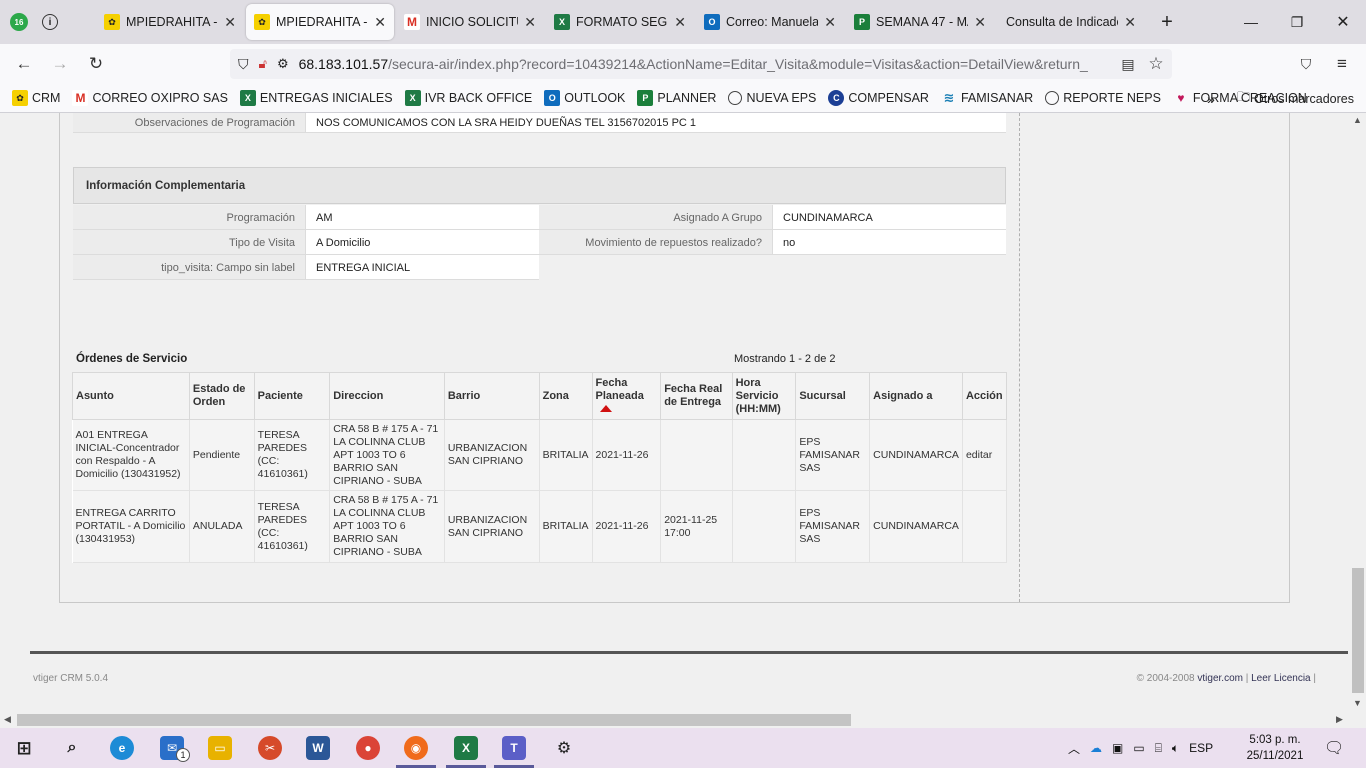 Image resolution: width=1366 pixels, height=768 pixels. I want to click on horizontal-scrollbar: ◀ ▶, so click(675, 720).